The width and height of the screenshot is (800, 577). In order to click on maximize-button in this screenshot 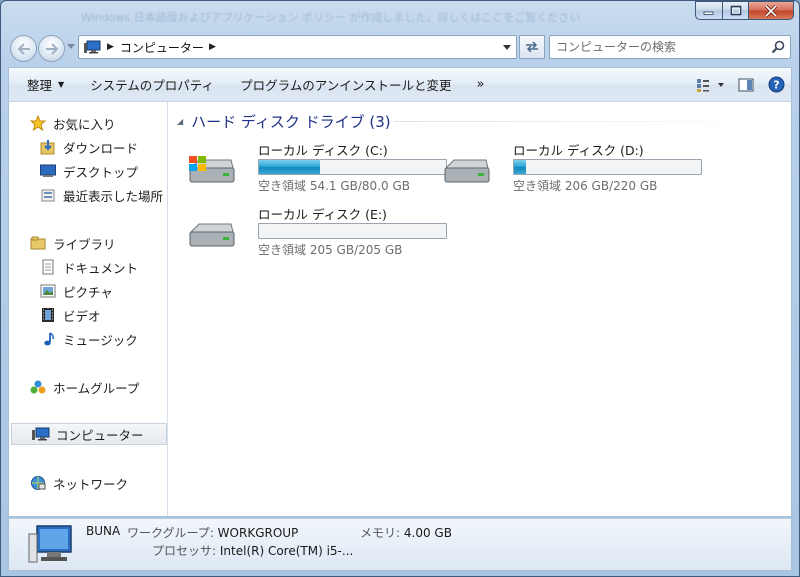, I will do `click(735, 10)`.